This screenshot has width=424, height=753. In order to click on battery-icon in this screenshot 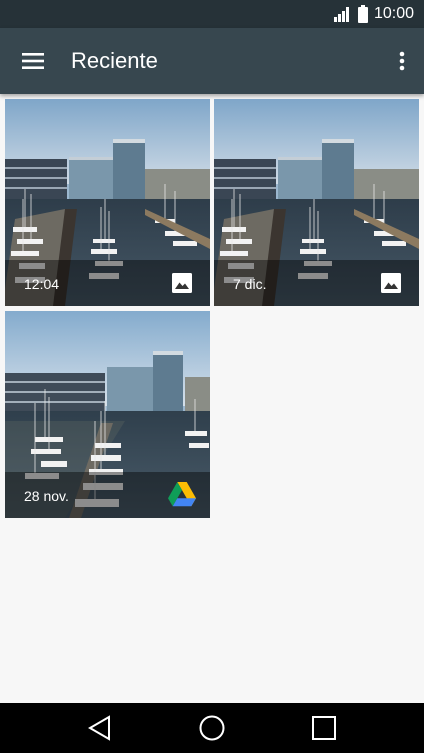, I will do `click(362, 14)`.